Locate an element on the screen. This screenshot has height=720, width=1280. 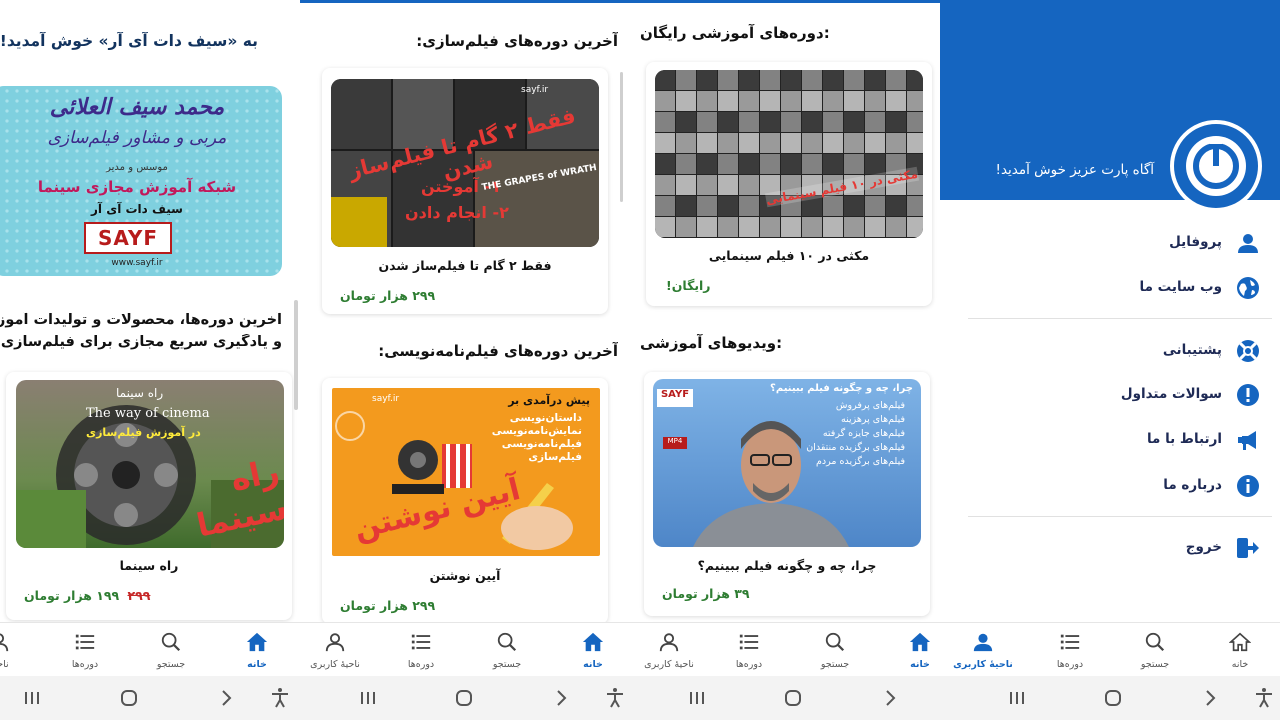
thumb-text-en: The way of cinema is located at coordinates (148, 413).